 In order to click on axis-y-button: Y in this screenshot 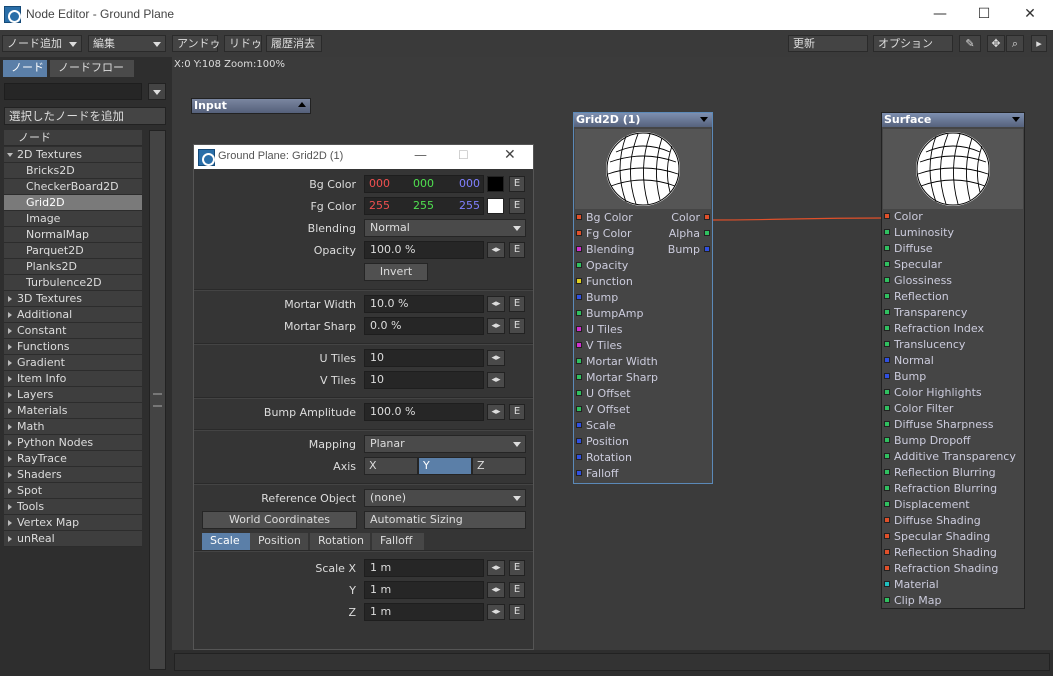, I will do `click(445, 466)`.